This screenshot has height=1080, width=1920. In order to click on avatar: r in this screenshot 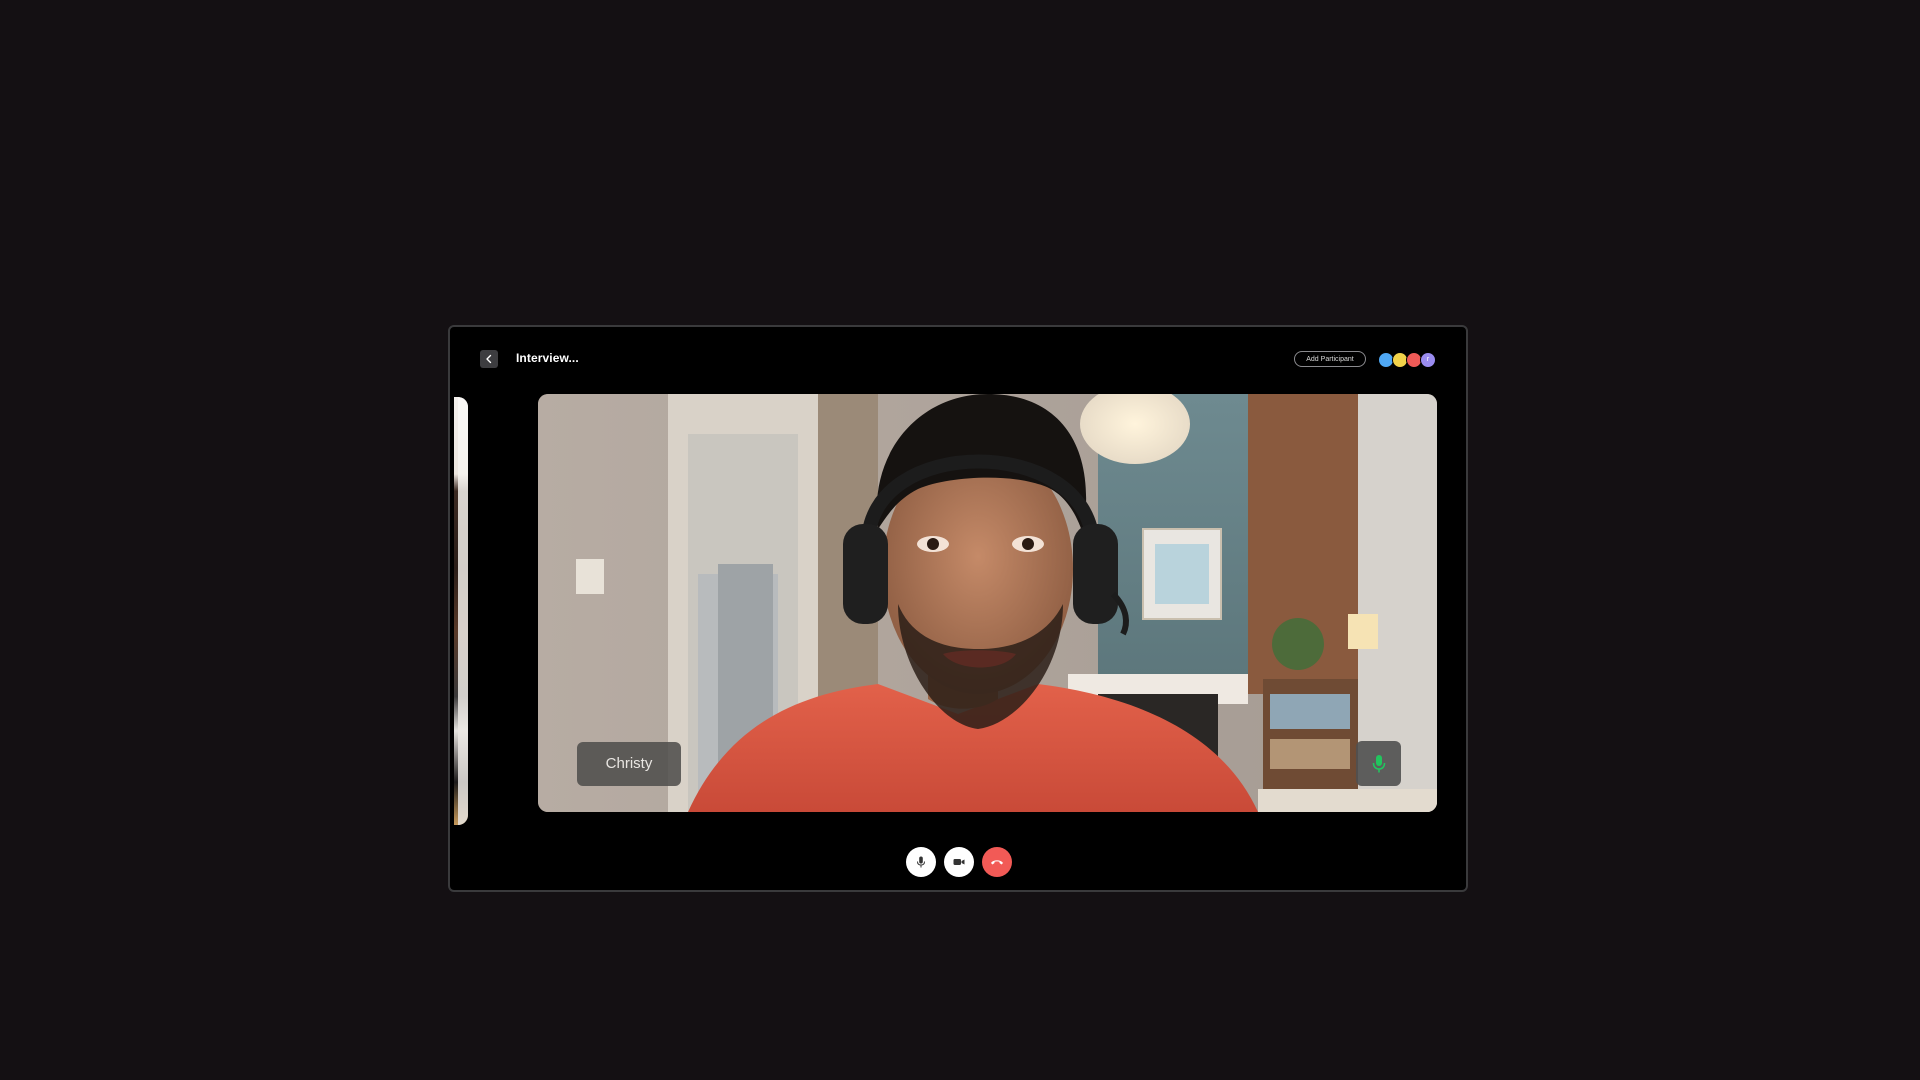, I will do `click(1428, 360)`.